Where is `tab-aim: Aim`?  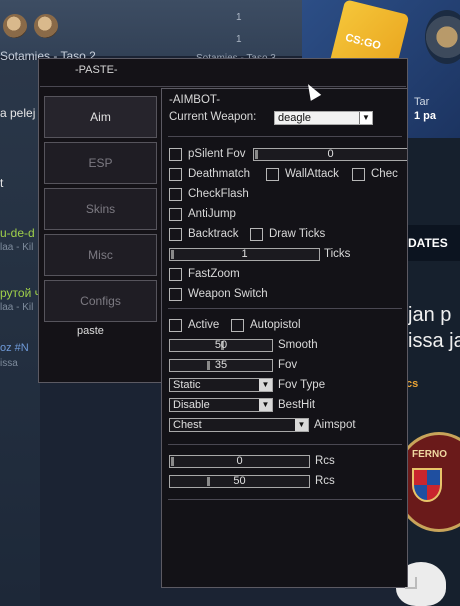
tab-aim: Aim is located at coordinates (100, 117).